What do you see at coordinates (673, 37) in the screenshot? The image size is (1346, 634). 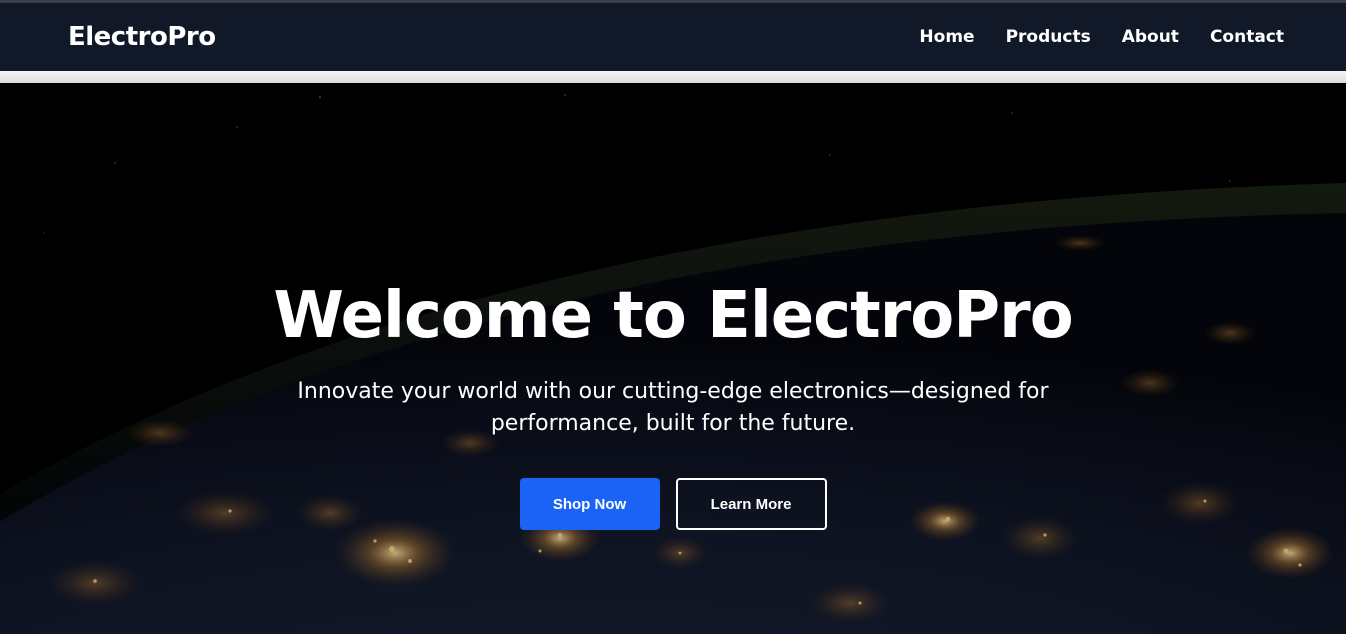 I see `navbar: ElectroPro Home Products About Contact` at bounding box center [673, 37].